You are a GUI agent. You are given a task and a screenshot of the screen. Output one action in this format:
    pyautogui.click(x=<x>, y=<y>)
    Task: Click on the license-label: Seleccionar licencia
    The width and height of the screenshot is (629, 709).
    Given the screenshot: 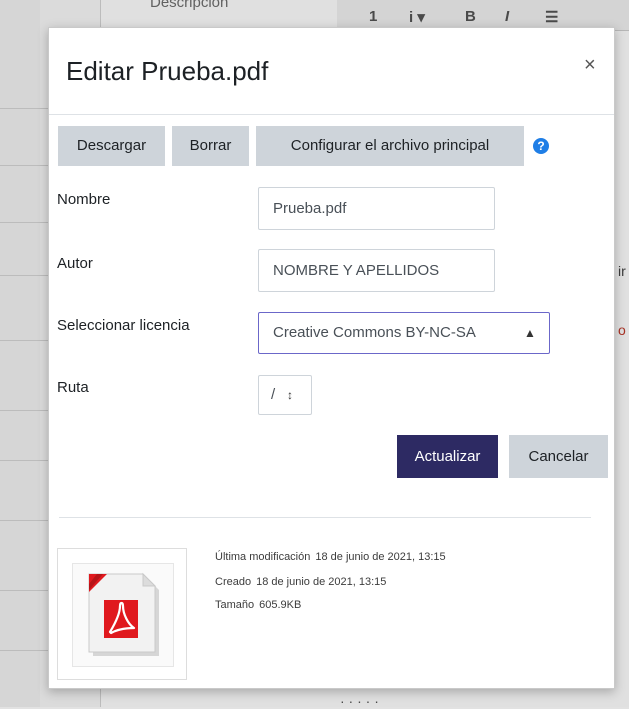 What is the action you would take?
    pyautogui.click(x=123, y=325)
    